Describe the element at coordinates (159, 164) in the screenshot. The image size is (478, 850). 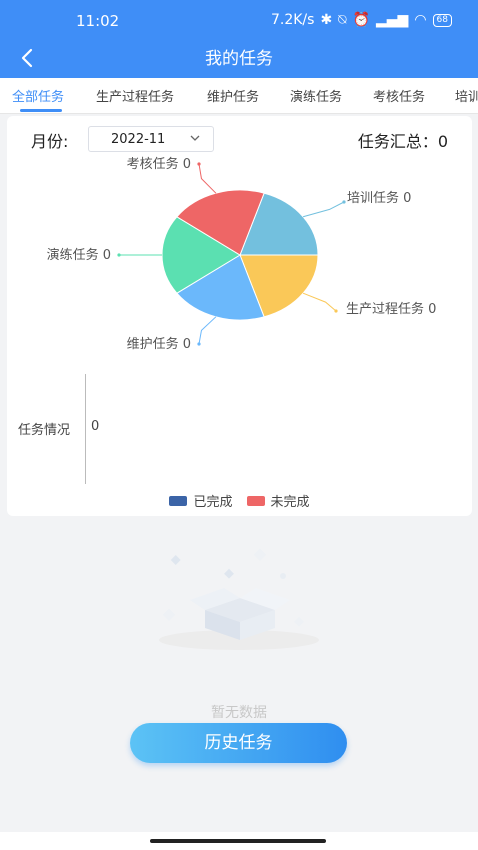
I see `pie-label: 考核任务 0` at that location.